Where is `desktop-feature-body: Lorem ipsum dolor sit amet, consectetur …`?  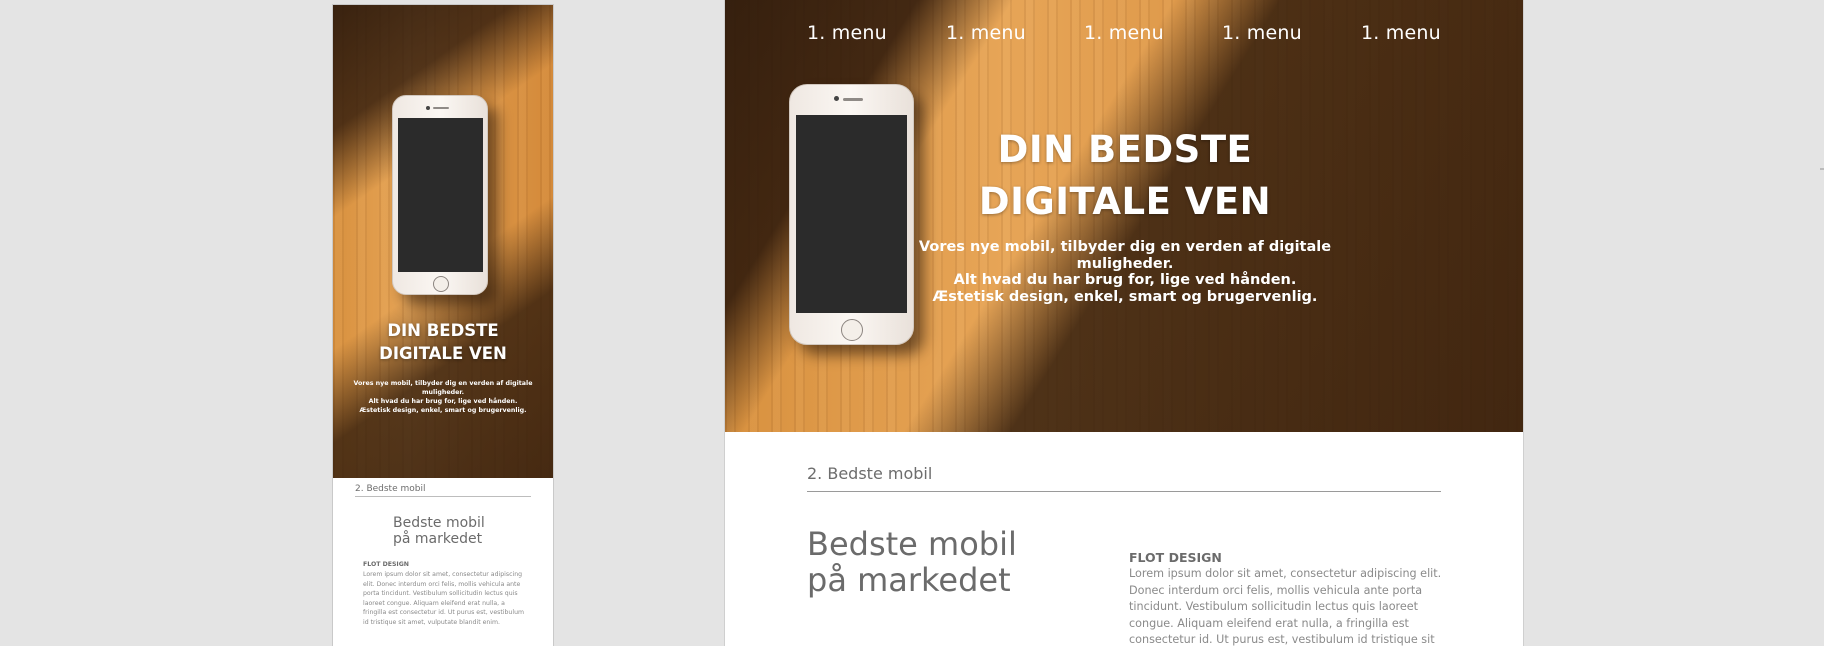
desktop-feature-body: Lorem ipsum dolor sit amet, consectetur … is located at coordinates (1285, 606).